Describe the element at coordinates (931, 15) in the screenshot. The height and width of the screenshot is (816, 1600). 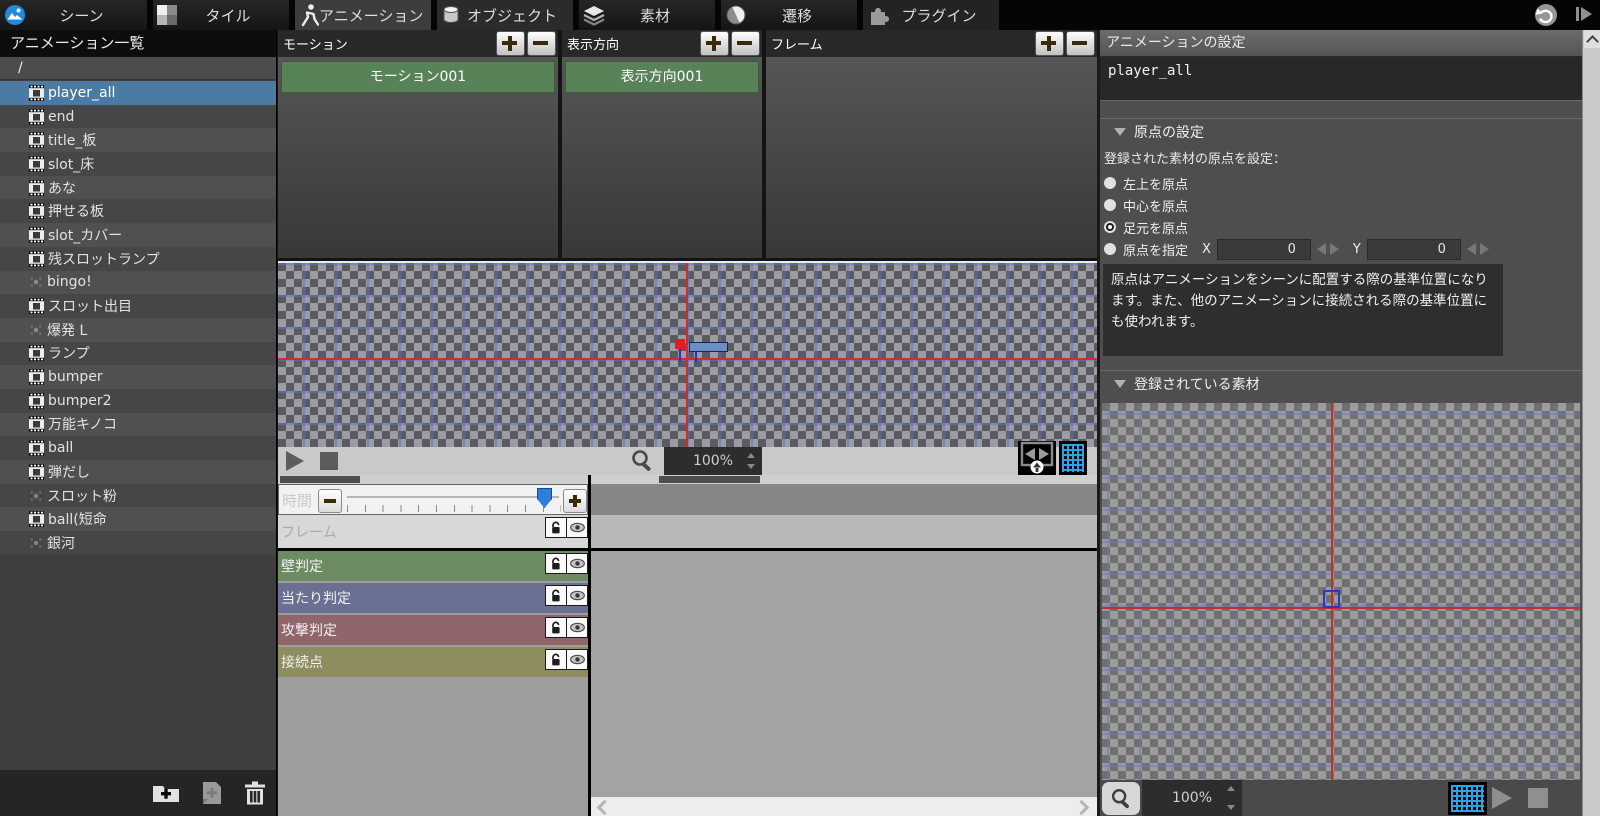
I see `tab-plugin: プラグイン` at that location.